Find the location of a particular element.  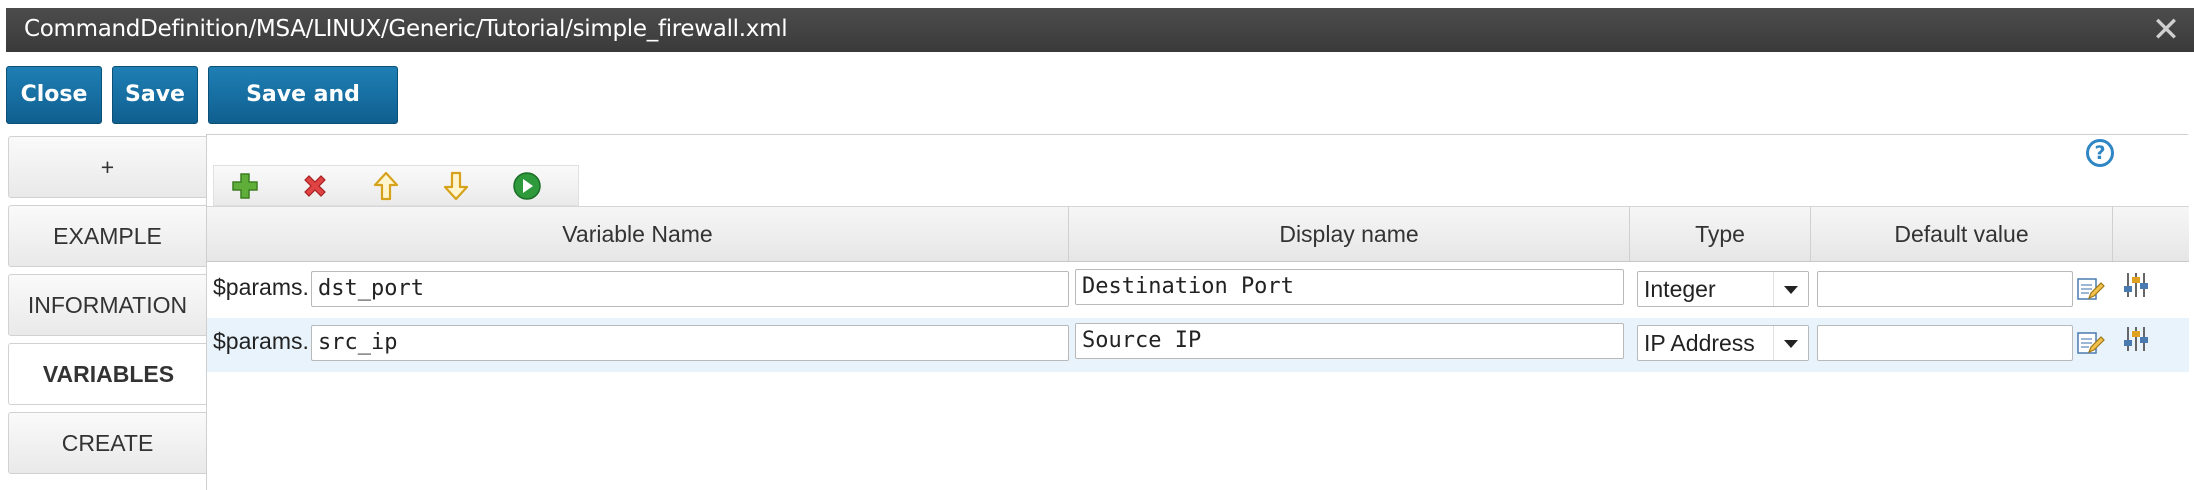

column-header-variable-name: Variable Name is located at coordinates (638, 234).